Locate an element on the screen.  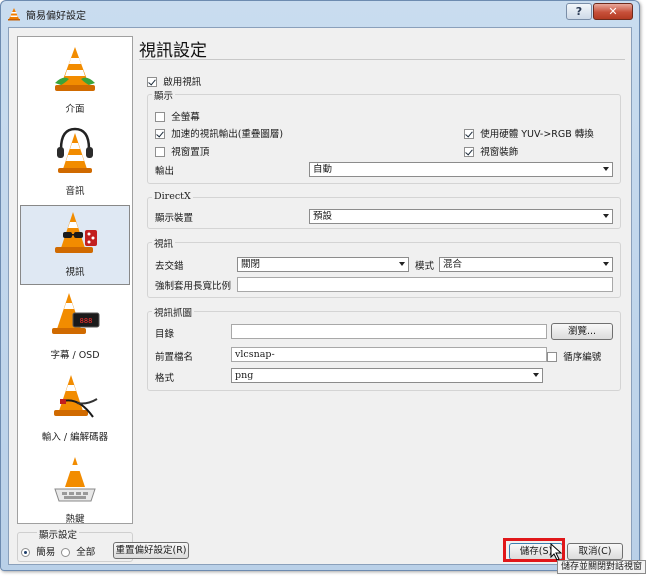
accelerated-output-checkbox: 加速的視訊輸出(重疊圖層) is located at coordinates (219, 133).